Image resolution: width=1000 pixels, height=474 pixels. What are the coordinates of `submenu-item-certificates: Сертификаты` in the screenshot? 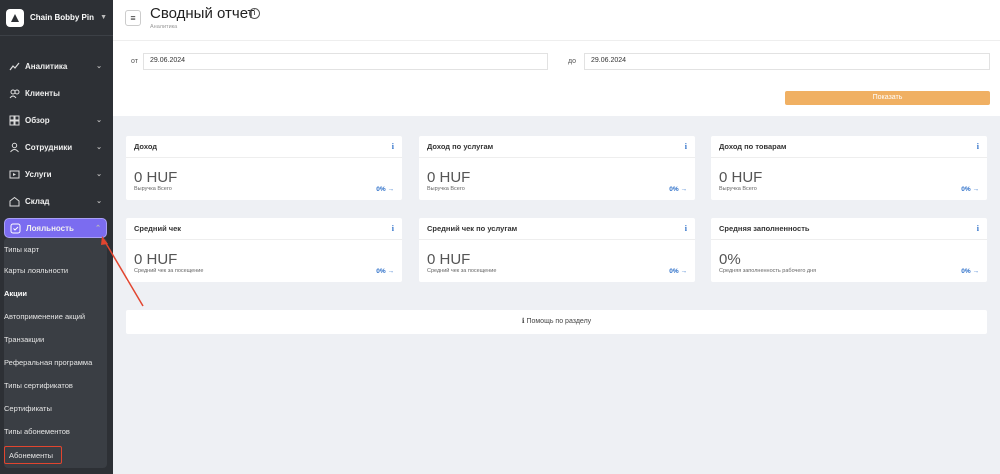 It's located at (28, 408).